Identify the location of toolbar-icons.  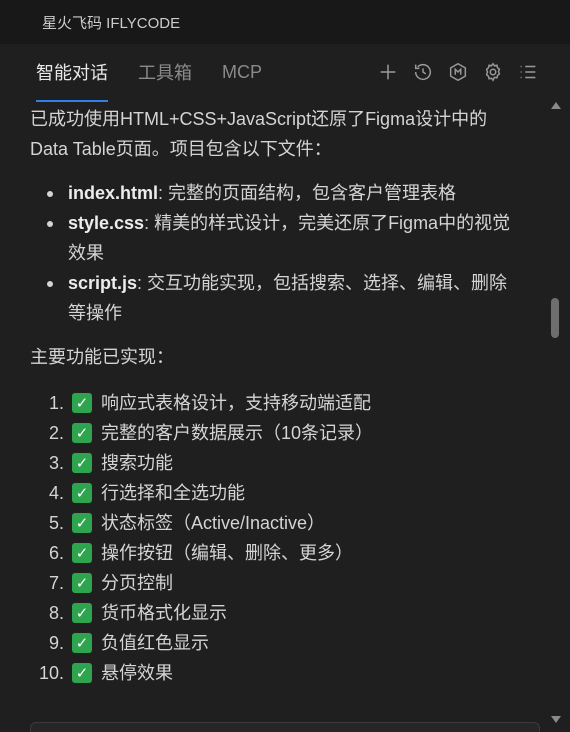
(458, 72).